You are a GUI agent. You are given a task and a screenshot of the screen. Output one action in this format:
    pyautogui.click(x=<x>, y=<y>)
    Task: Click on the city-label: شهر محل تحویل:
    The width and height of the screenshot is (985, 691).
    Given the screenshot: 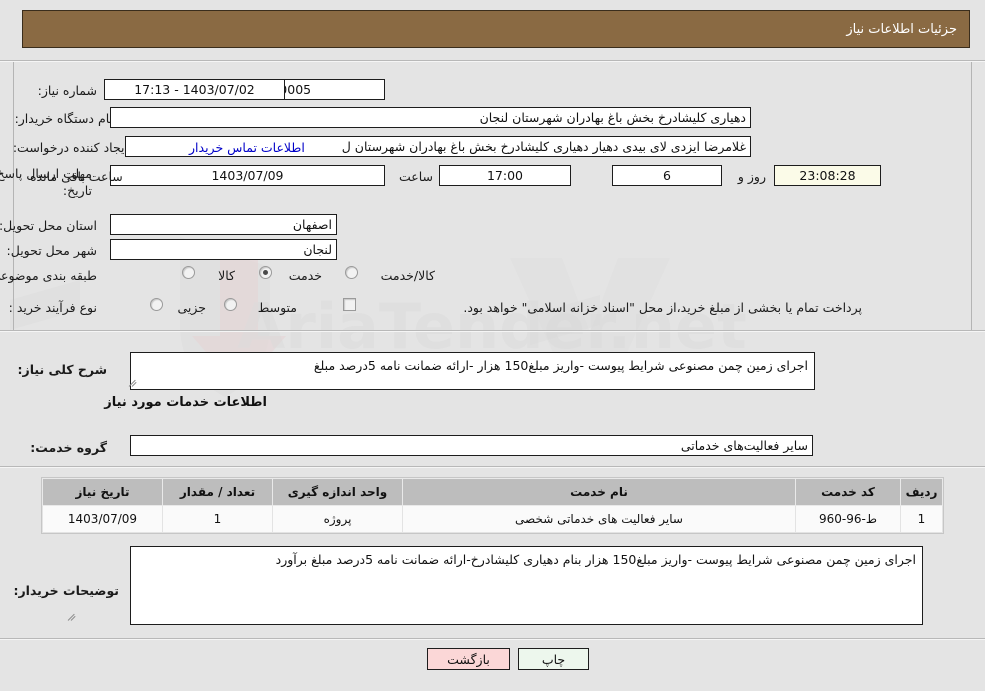 What is the action you would take?
    pyautogui.click(x=51, y=250)
    